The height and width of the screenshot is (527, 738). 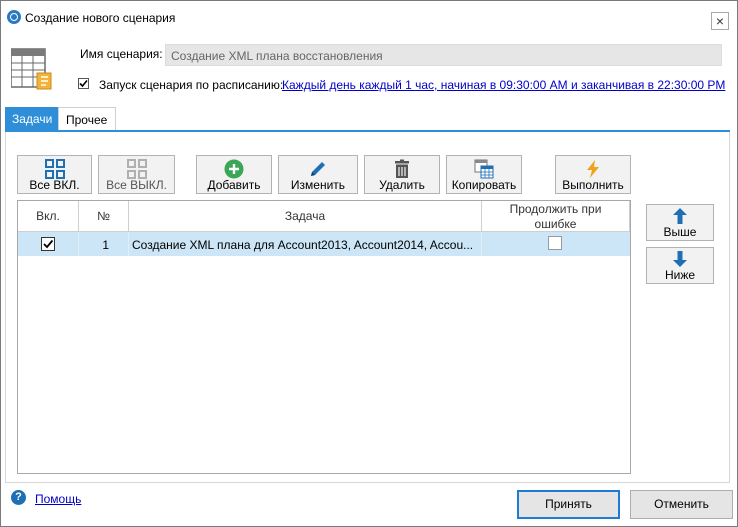 I want to click on delete-label: Удалить, so click(x=402, y=185).